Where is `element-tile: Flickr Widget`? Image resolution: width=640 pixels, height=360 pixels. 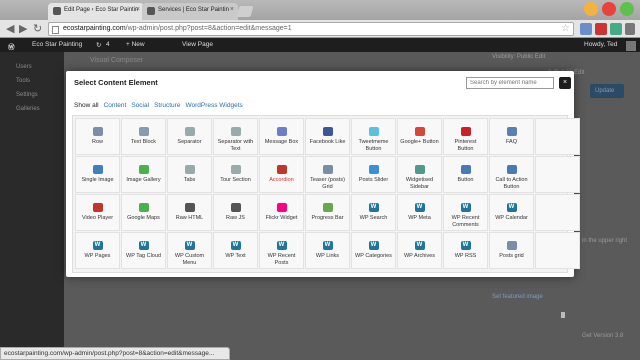
element-tile: Flickr Widget is located at coordinates (281, 212).